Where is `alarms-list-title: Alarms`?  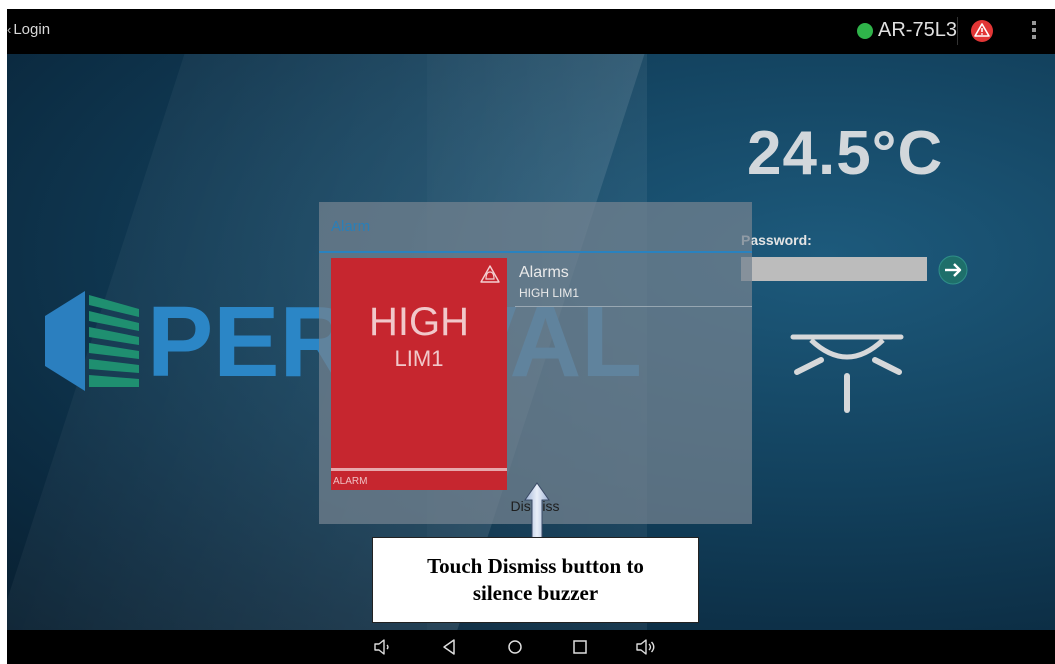
alarms-list-title: Alarms is located at coordinates (544, 272).